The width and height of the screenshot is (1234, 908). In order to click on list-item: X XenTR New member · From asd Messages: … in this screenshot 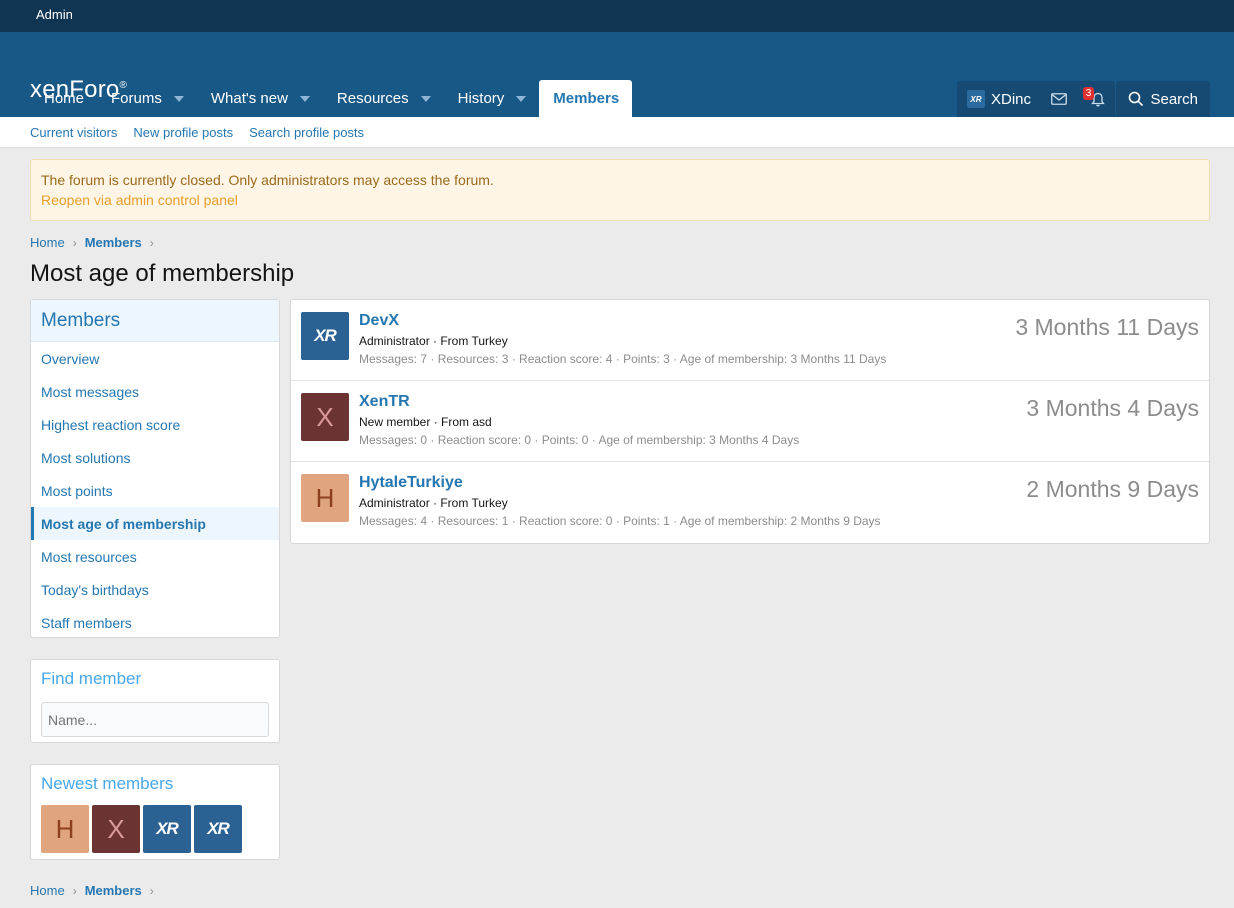, I will do `click(750, 421)`.